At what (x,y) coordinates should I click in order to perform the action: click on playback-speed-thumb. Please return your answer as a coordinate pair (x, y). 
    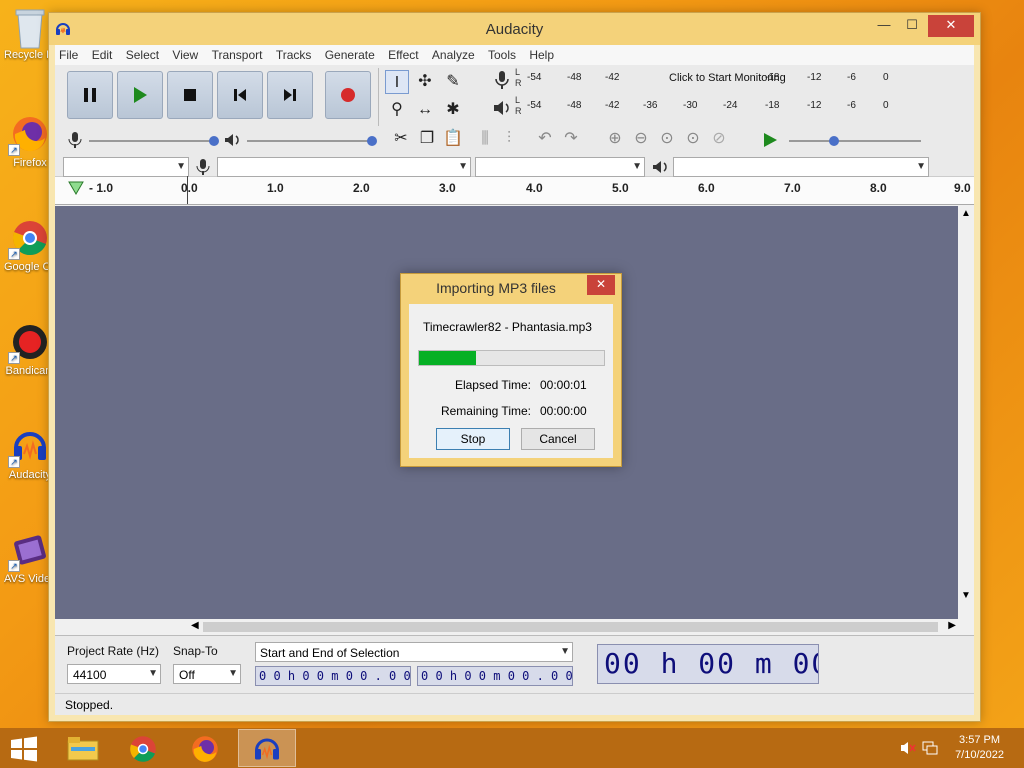
    Looking at the image, I should click on (834, 141).